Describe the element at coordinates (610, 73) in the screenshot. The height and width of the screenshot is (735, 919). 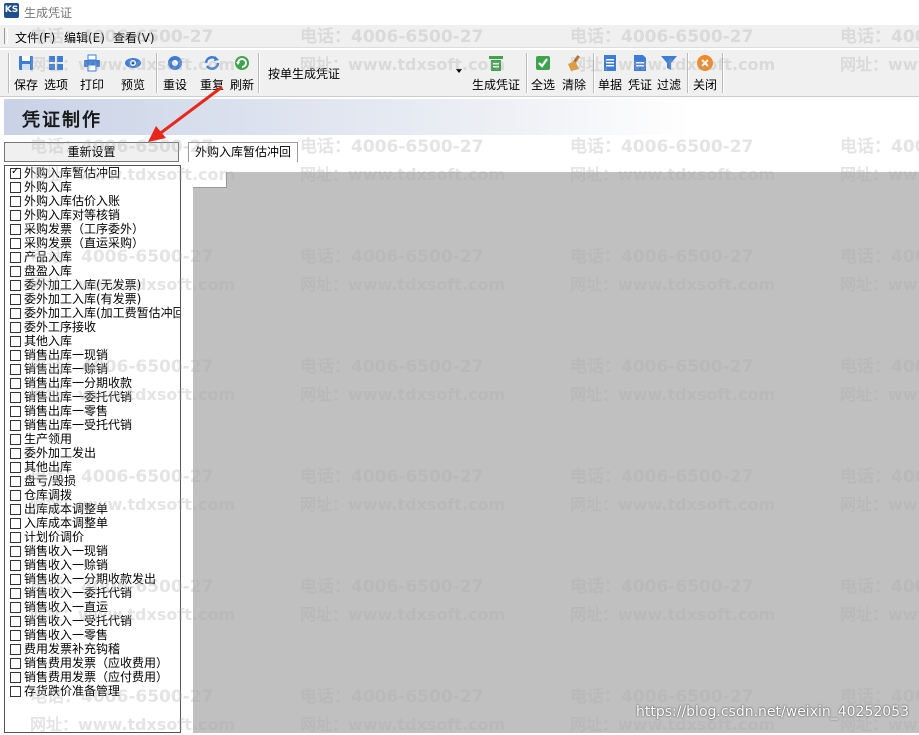
I see `document-button: 单据` at that location.